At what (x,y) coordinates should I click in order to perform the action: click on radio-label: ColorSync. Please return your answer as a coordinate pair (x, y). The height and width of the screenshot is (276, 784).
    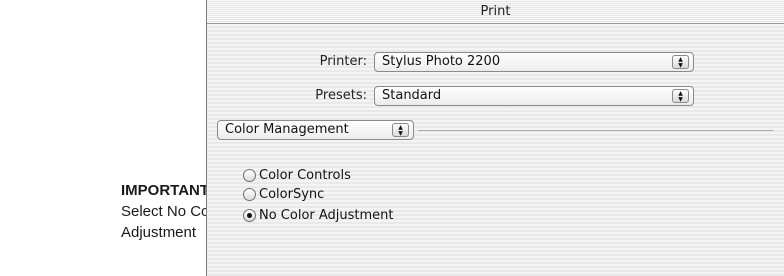
    Looking at the image, I should click on (292, 194).